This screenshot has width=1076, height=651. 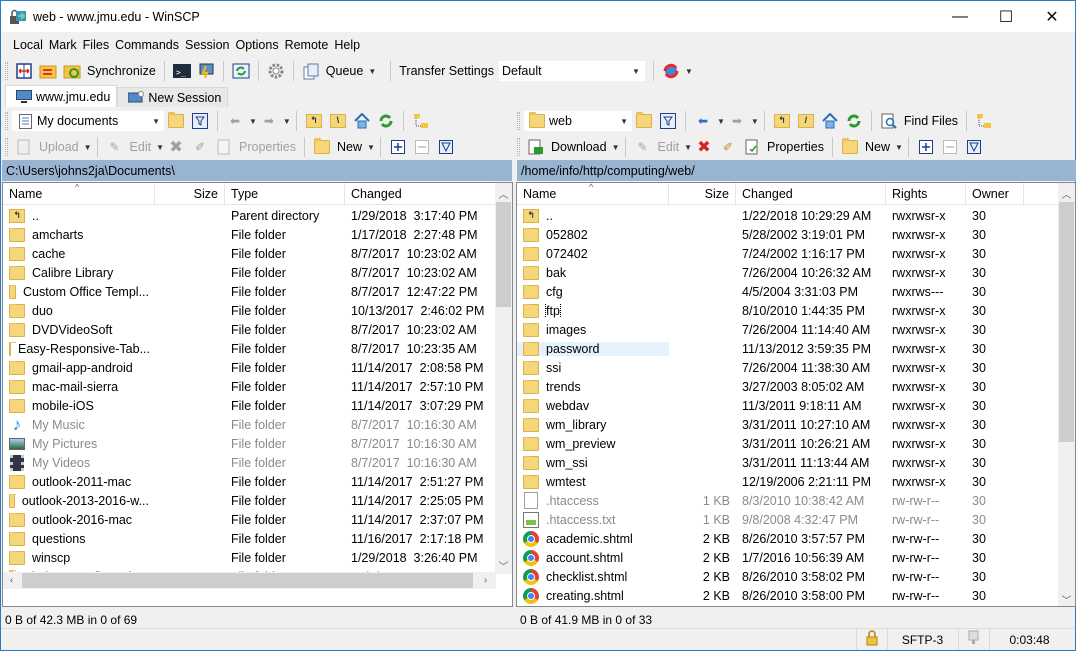 What do you see at coordinates (926, 194) in the screenshot?
I see `column-rights: Rights` at bounding box center [926, 194].